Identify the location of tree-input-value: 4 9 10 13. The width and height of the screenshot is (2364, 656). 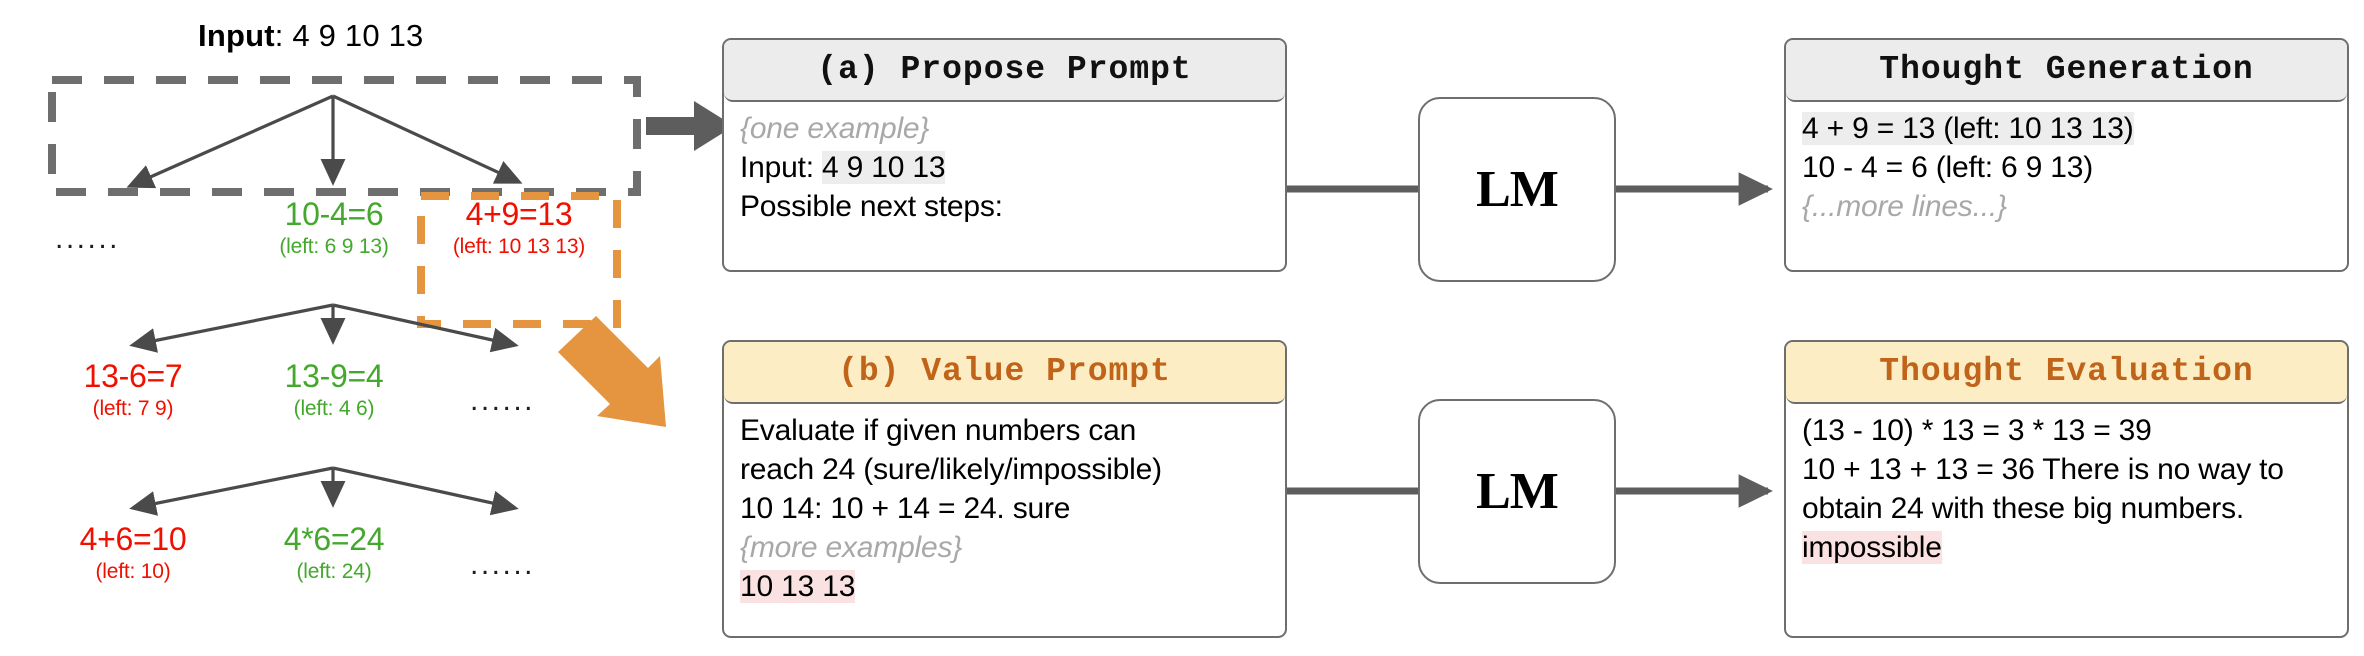
(358, 35).